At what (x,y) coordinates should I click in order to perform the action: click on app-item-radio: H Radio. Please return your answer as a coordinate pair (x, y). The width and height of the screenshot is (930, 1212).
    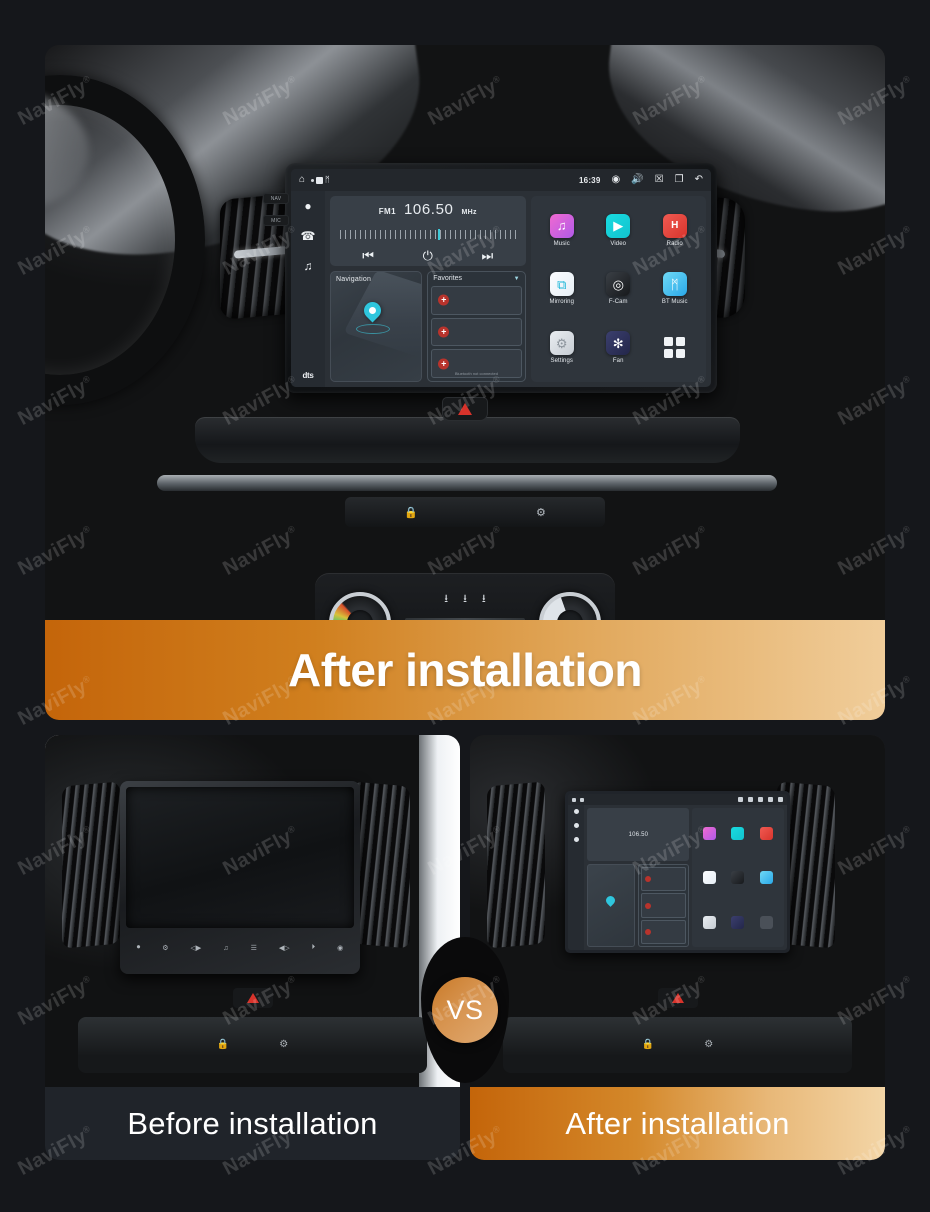
    Looking at the image, I should click on (675, 230).